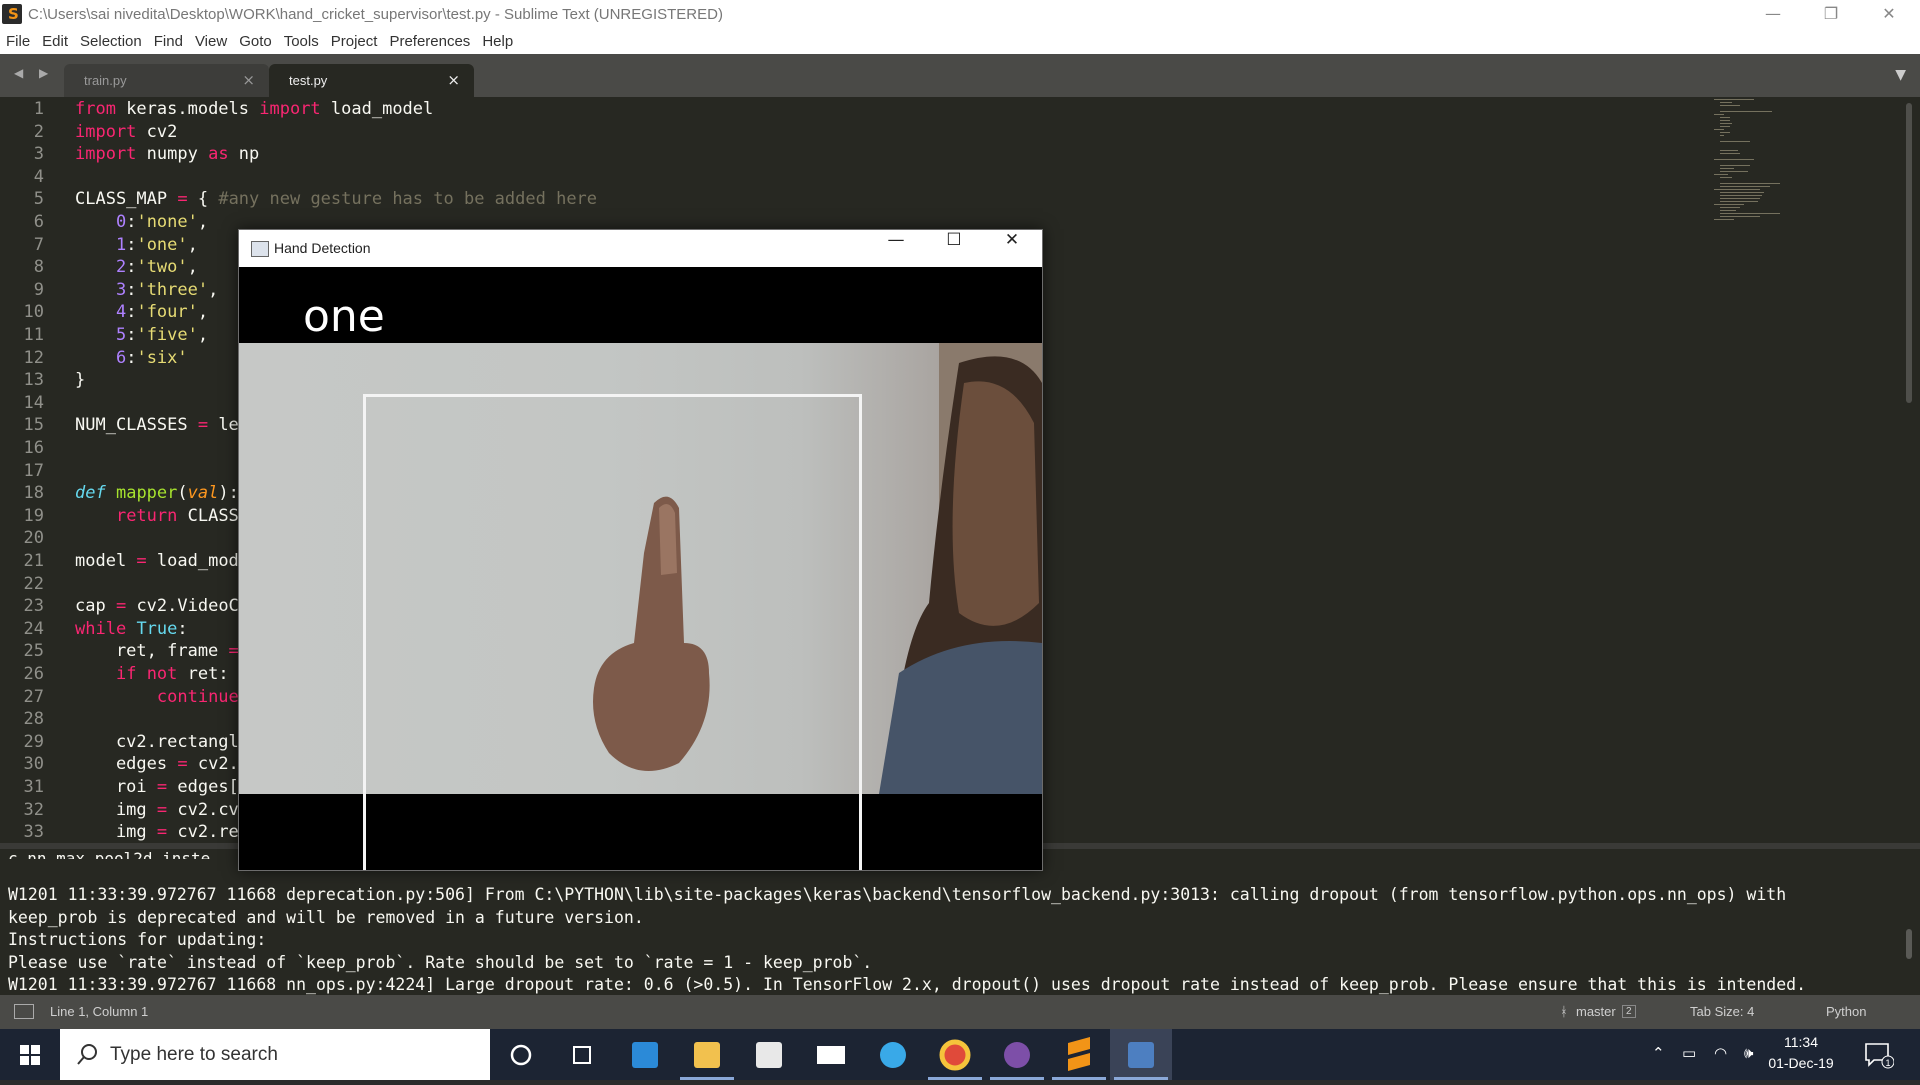 The width and height of the screenshot is (1920, 1085). Describe the element at coordinates (136, 245) in the screenshot. I see `code-line: 1:'one',` at that location.